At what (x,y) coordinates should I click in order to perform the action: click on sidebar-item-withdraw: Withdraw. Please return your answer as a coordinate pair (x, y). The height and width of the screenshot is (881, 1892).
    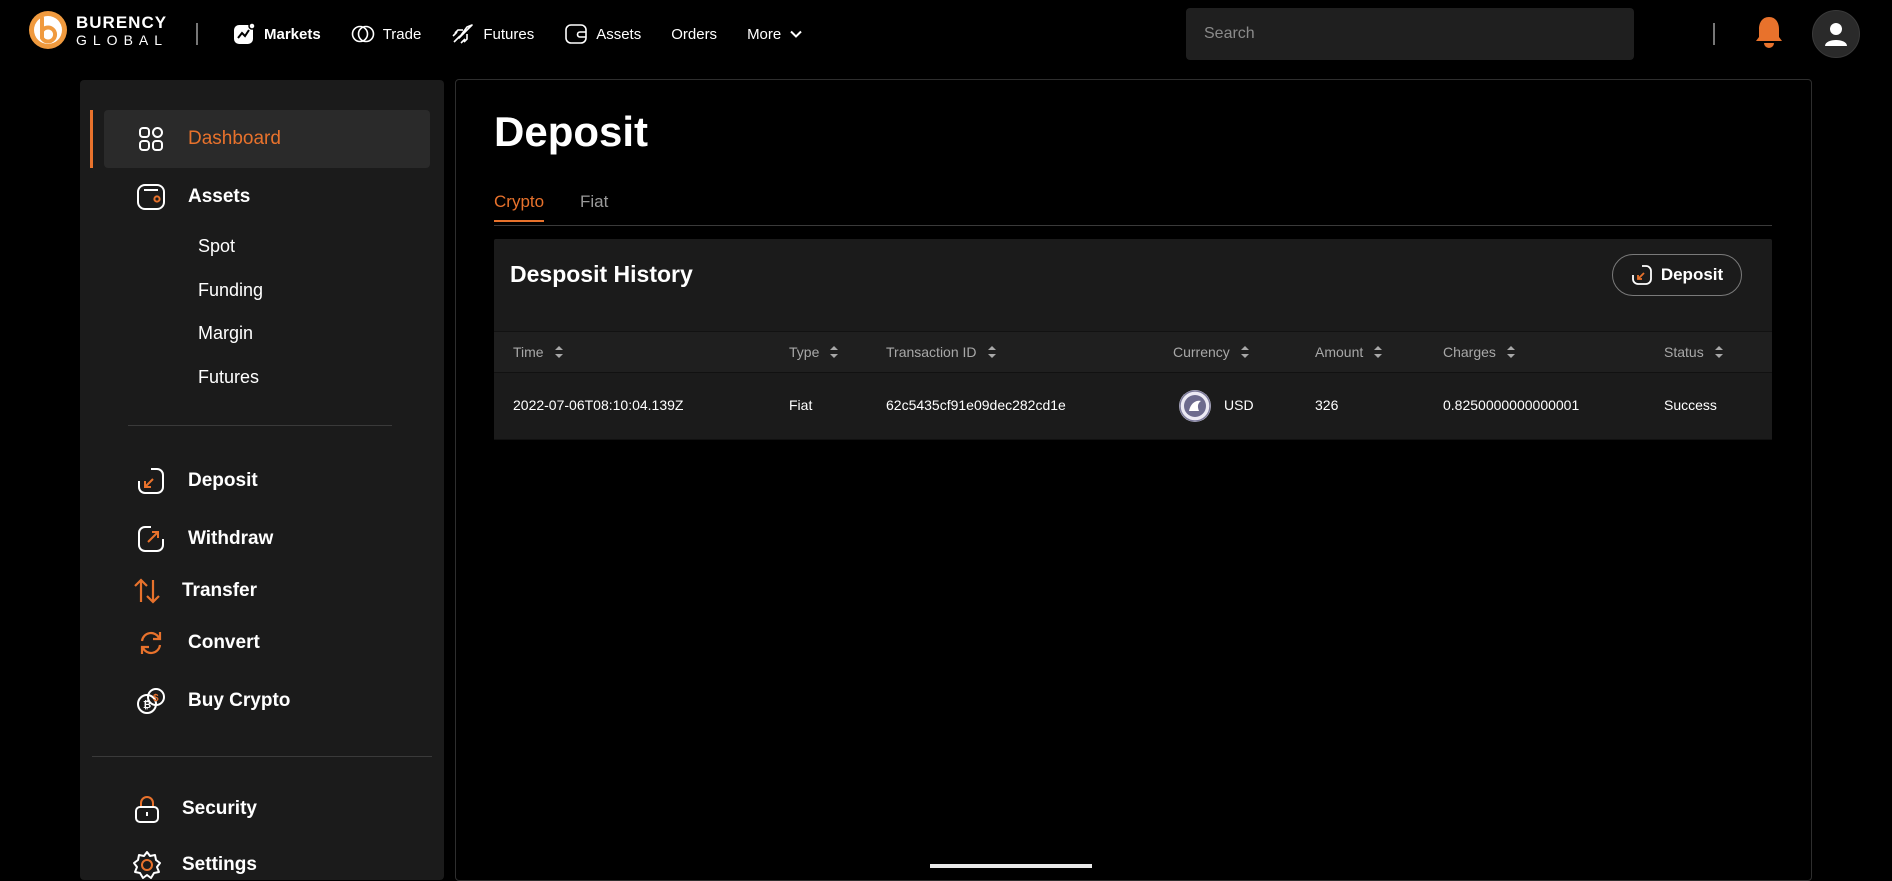
    Looking at the image, I should click on (204, 539).